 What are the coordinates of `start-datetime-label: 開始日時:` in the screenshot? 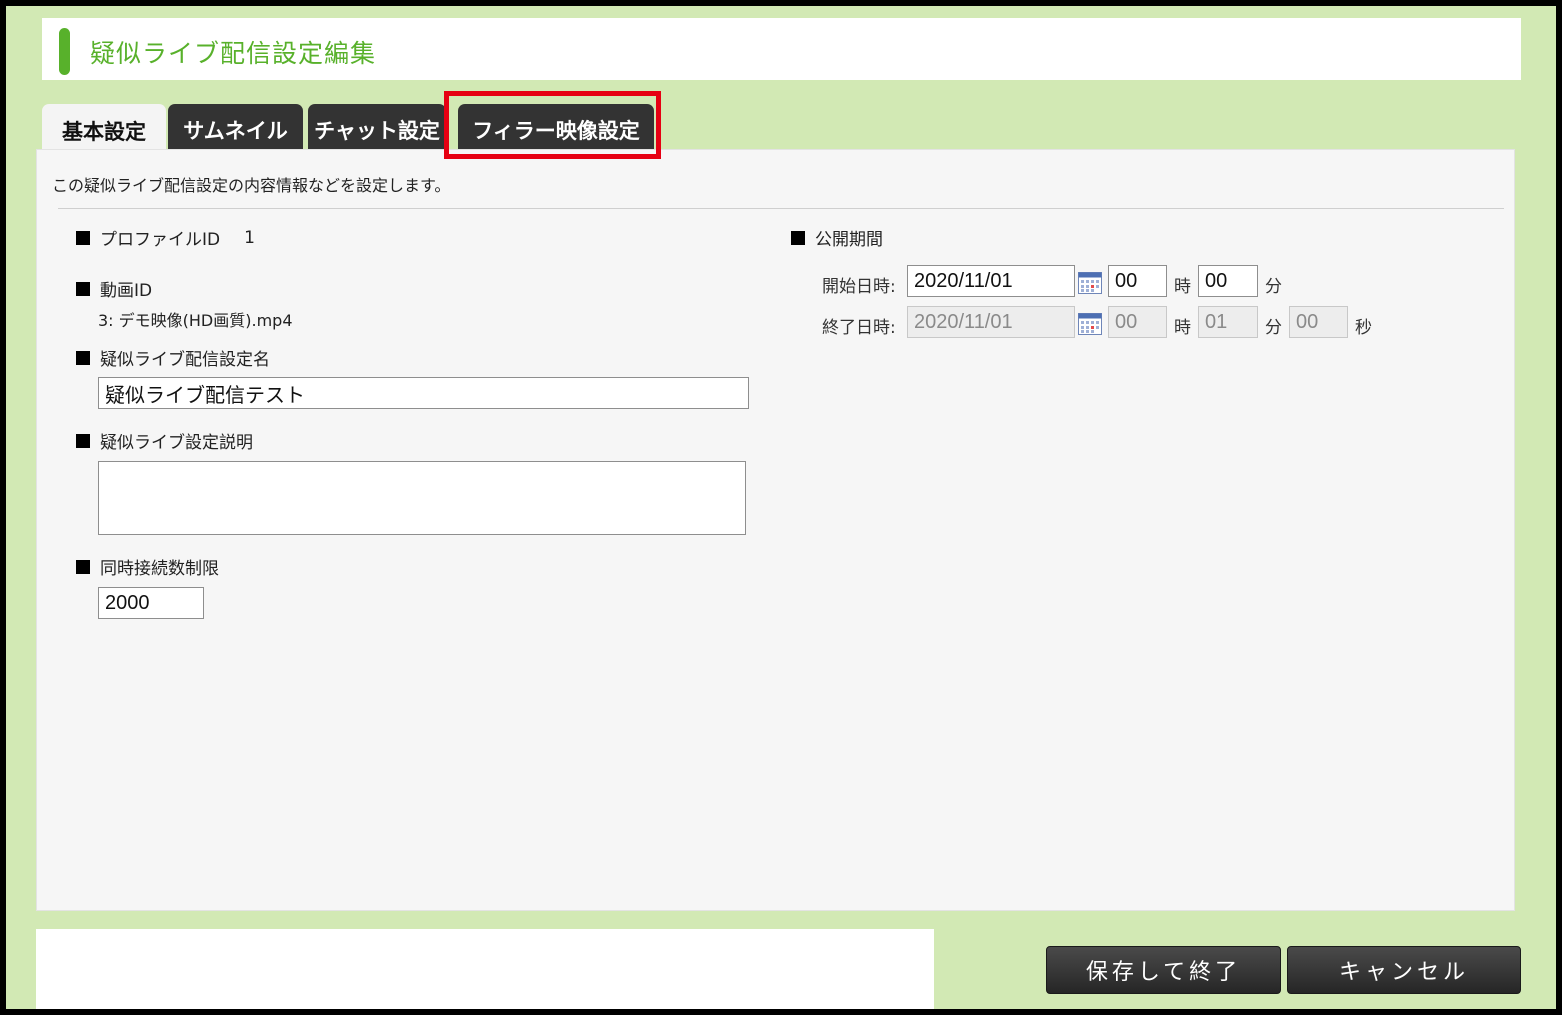 It's located at (859, 287).